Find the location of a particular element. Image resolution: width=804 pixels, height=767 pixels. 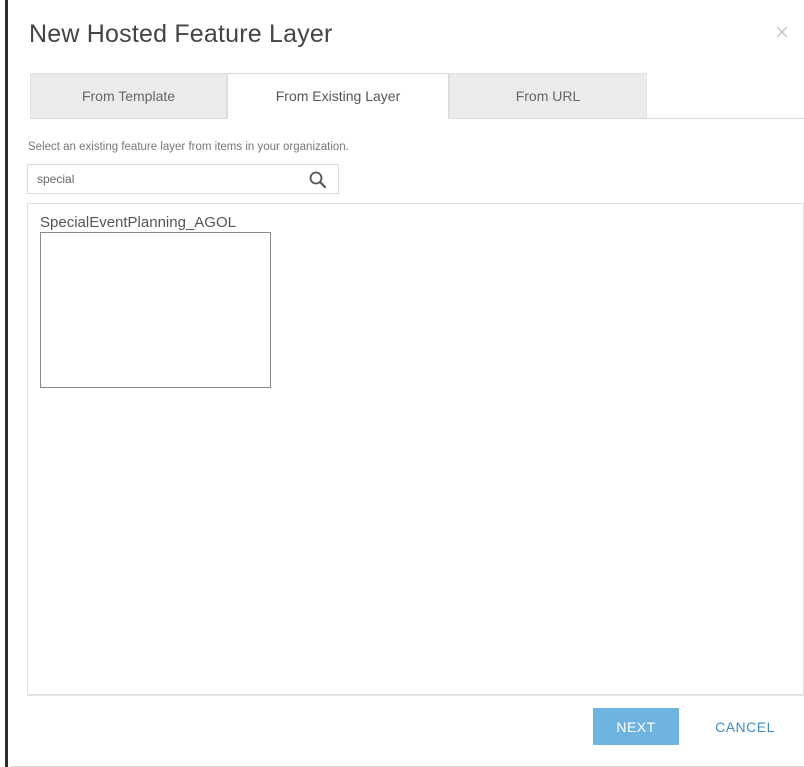

window-edge is located at coordinates (4, 383).